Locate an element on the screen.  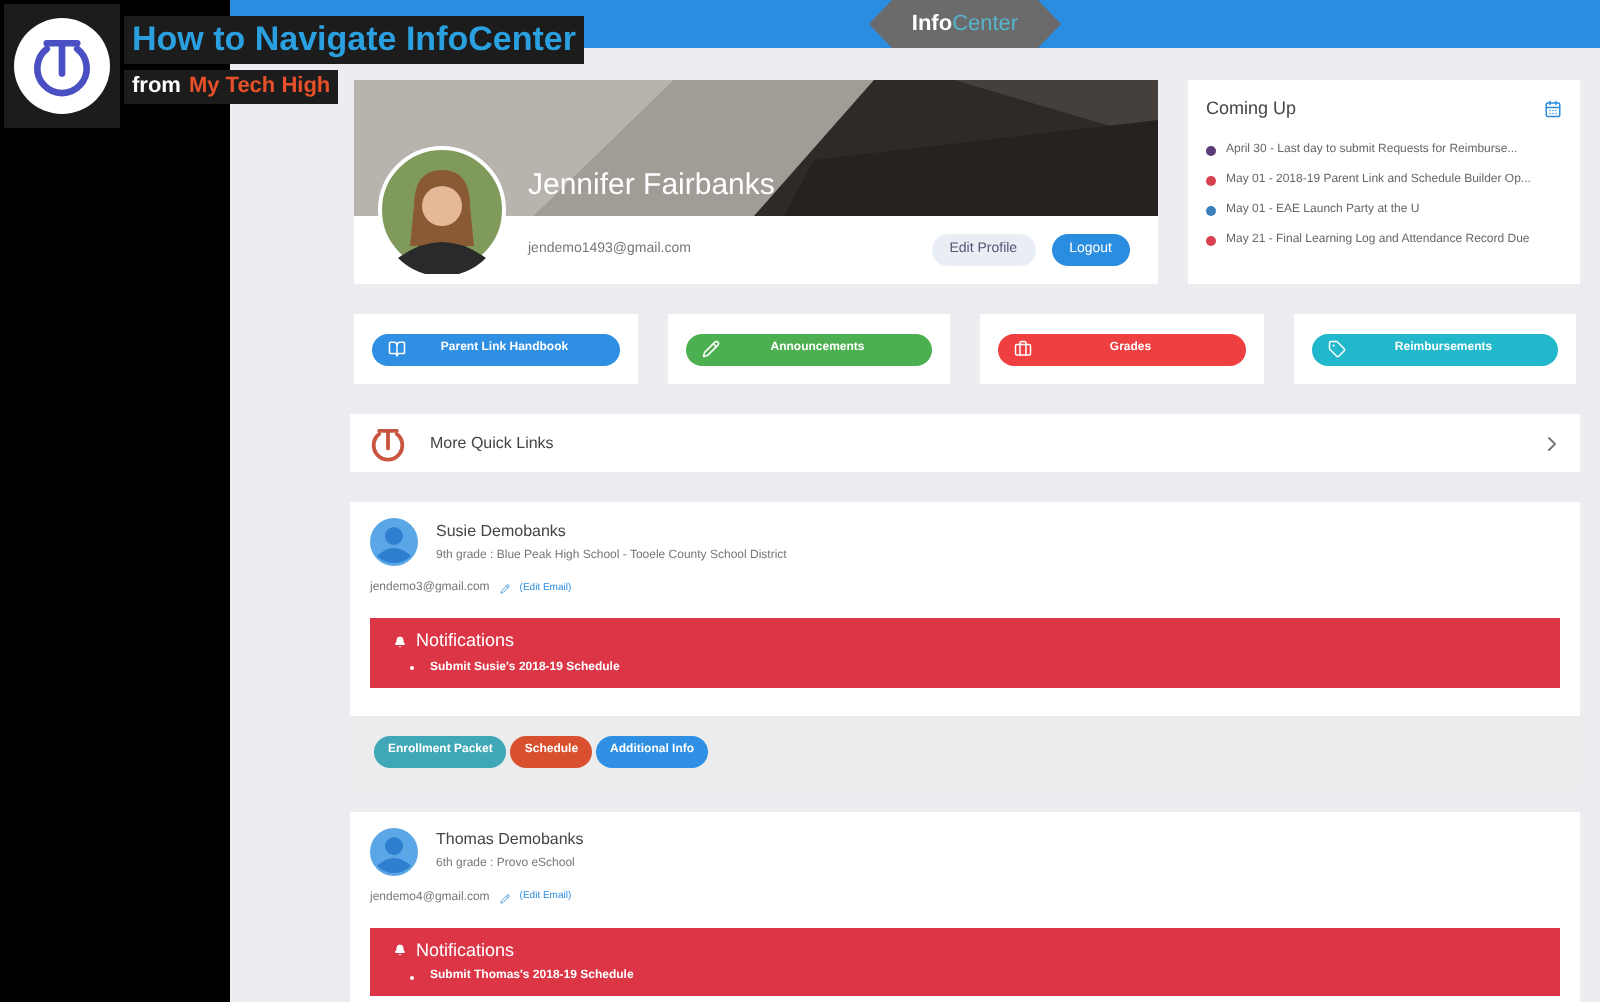
app-logo: InfoCenter is located at coordinates (965, 24).